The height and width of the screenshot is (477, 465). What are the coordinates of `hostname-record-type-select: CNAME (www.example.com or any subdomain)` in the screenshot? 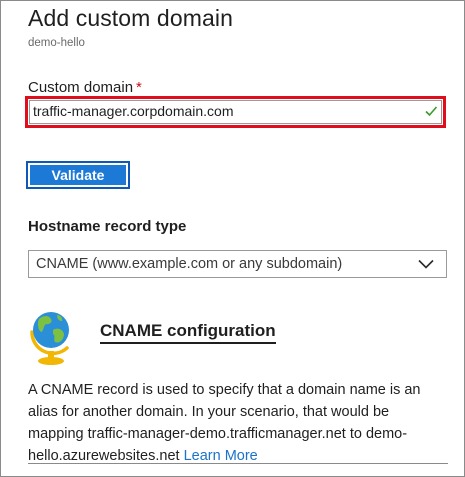 It's located at (237, 264).